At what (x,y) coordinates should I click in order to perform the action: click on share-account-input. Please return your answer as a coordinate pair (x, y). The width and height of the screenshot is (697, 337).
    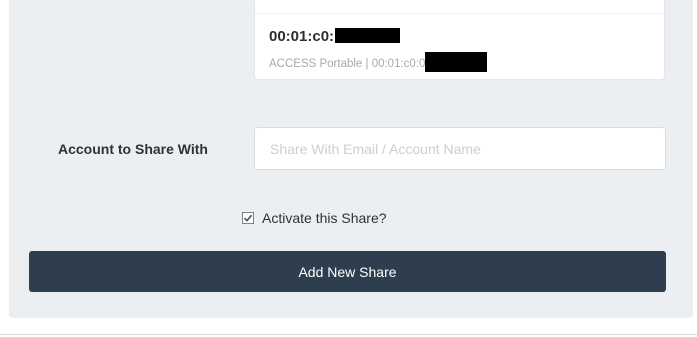
    Looking at the image, I should click on (460, 148).